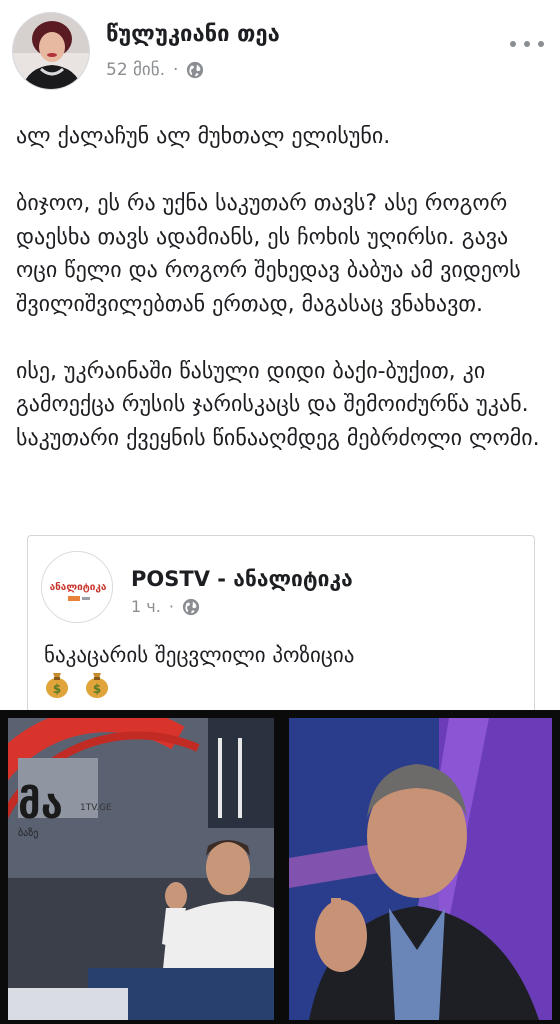 The height and width of the screenshot is (1024, 560). I want to click on shared-post-meta: 1 ч. ·, so click(165, 606).